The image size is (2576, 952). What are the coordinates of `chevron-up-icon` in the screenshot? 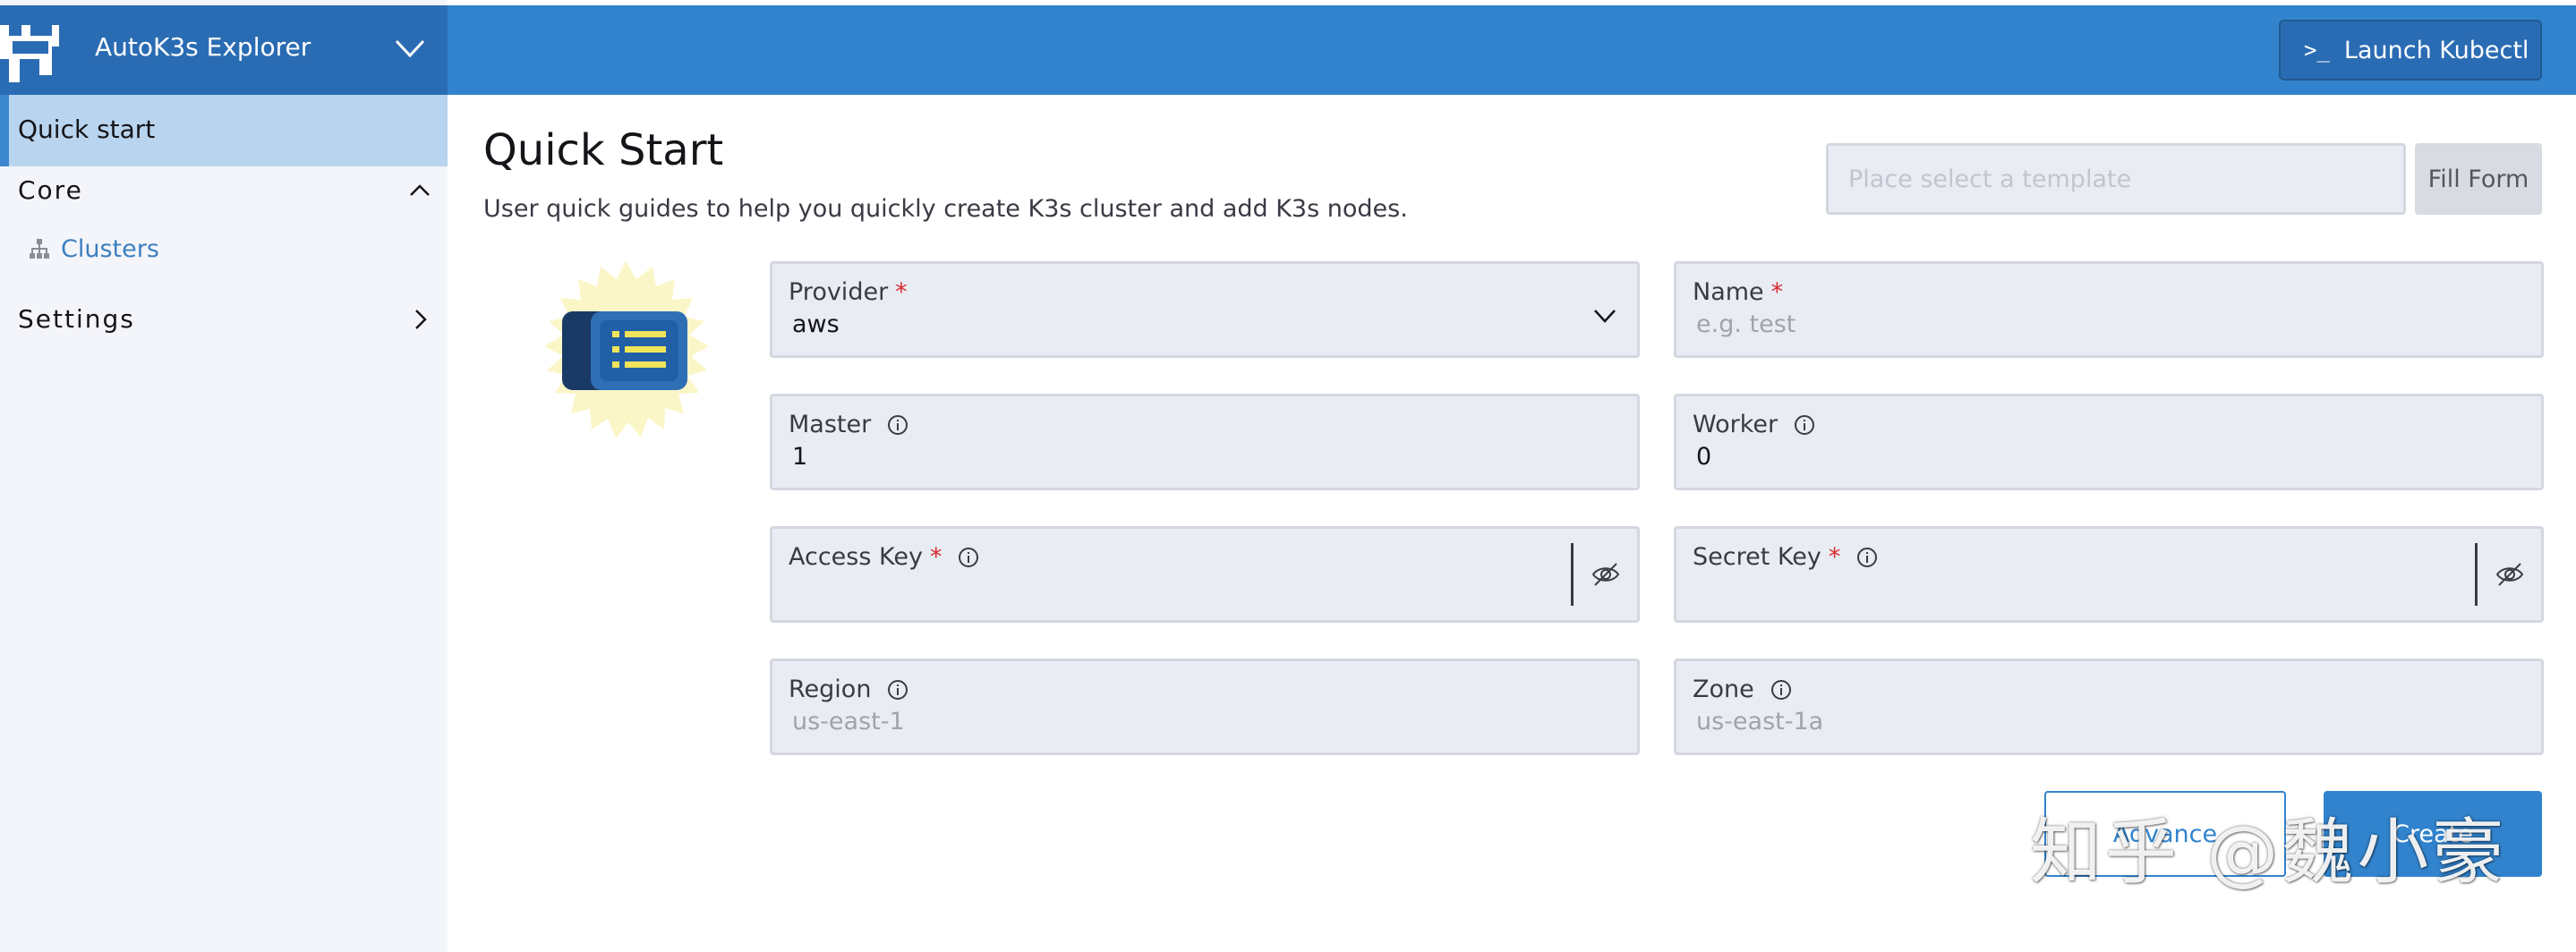 It's located at (420, 190).